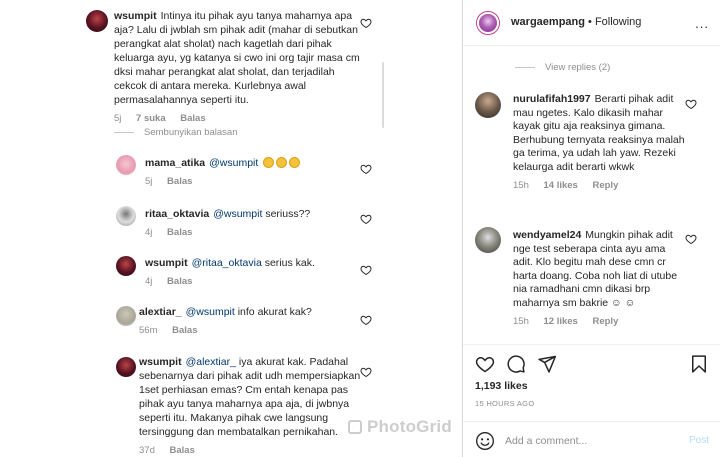  What do you see at coordinates (117, 118) in the screenshot?
I see `comment-time: 5j` at bounding box center [117, 118].